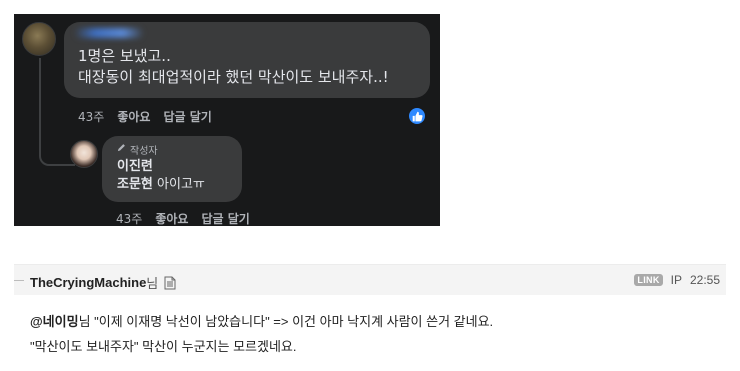 The image size is (740, 371). What do you see at coordinates (179, 149) in the screenshot?
I see `author-tag: 작성자` at bounding box center [179, 149].